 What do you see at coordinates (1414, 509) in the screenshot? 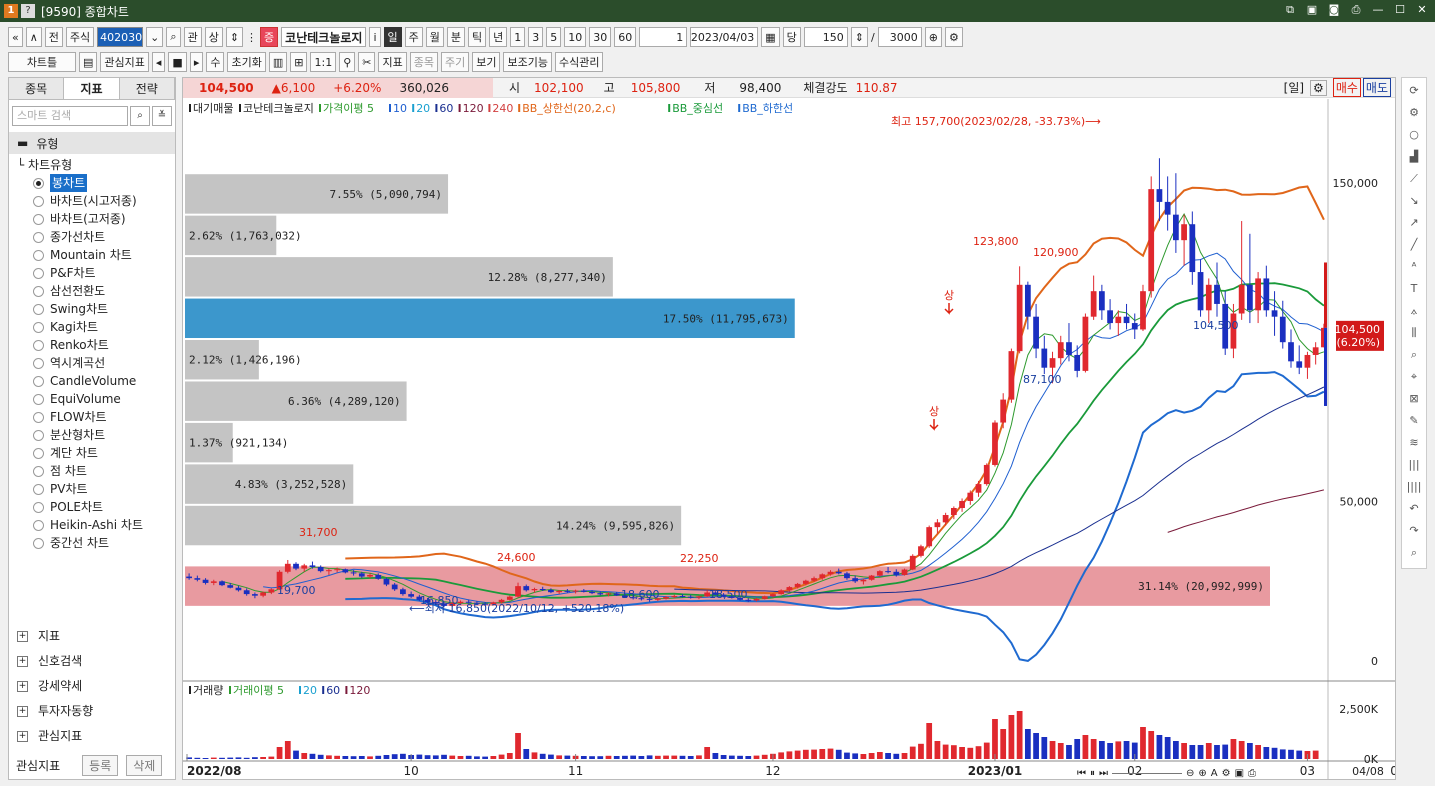
I see `undo-icon: ↶` at bounding box center [1414, 509].